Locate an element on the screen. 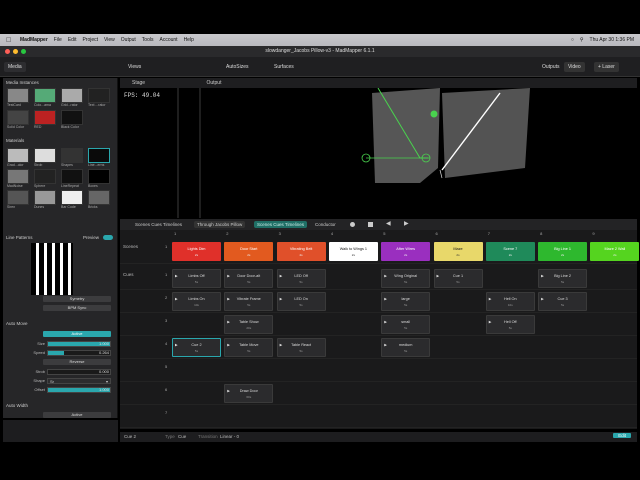 The height and width of the screenshot is (480, 640). cue-cell: ▶ Hell On 10s is located at coordinates (510, 301).